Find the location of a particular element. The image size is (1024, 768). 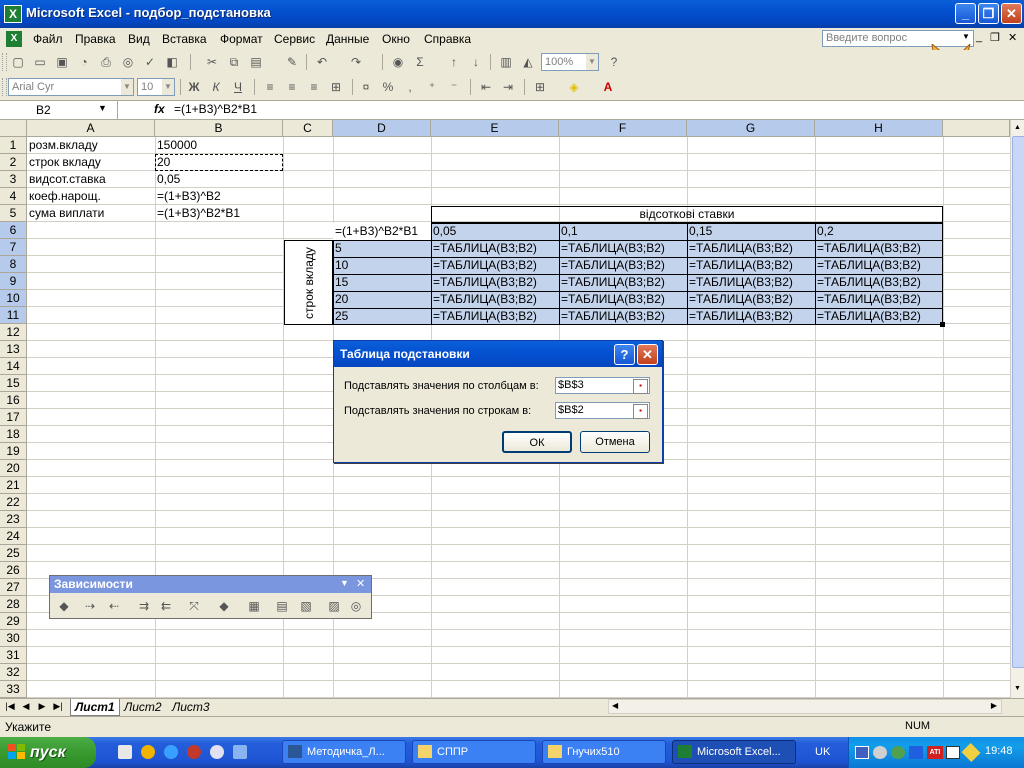

cell-h6: 0,2 is located at coordinates (879, 231).